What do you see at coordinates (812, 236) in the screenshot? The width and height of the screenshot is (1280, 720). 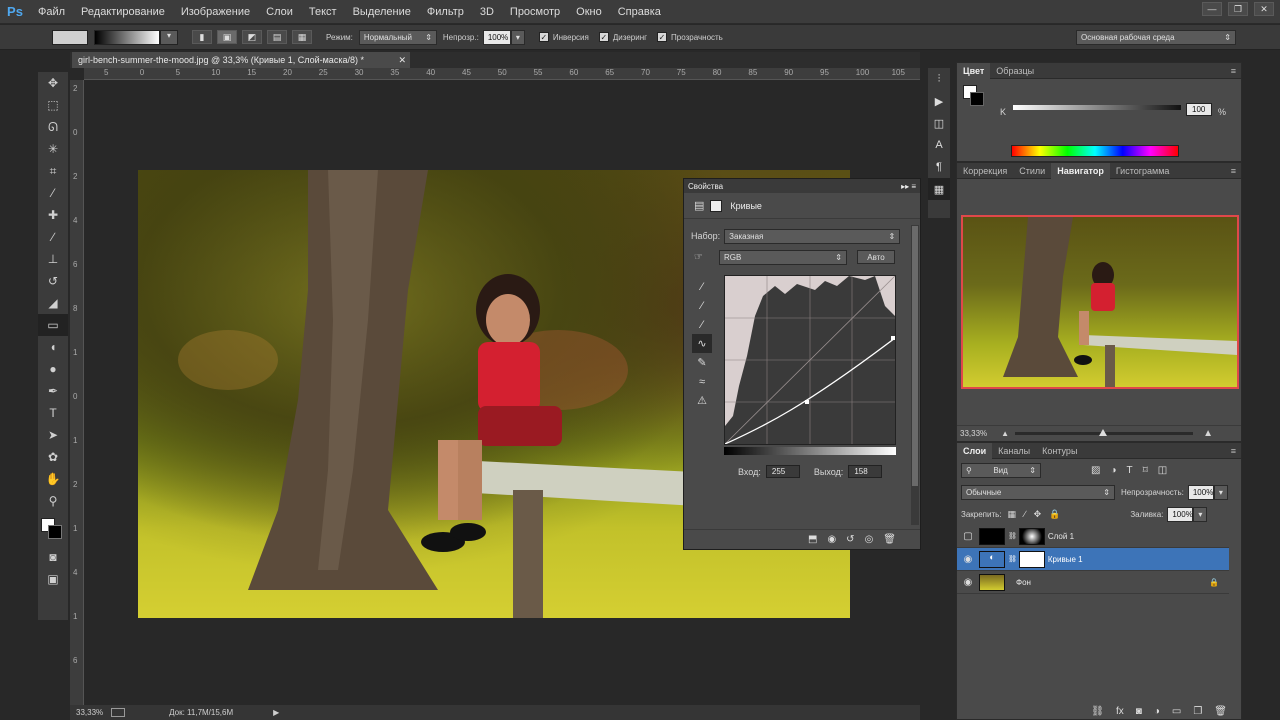 I see `preset-select: Заказная ⇕` at bounding box center [812, 236].